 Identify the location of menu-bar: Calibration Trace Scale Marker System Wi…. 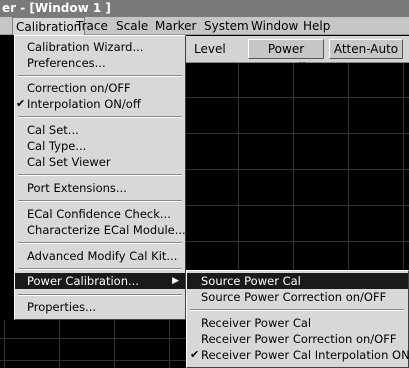
(204, 26).